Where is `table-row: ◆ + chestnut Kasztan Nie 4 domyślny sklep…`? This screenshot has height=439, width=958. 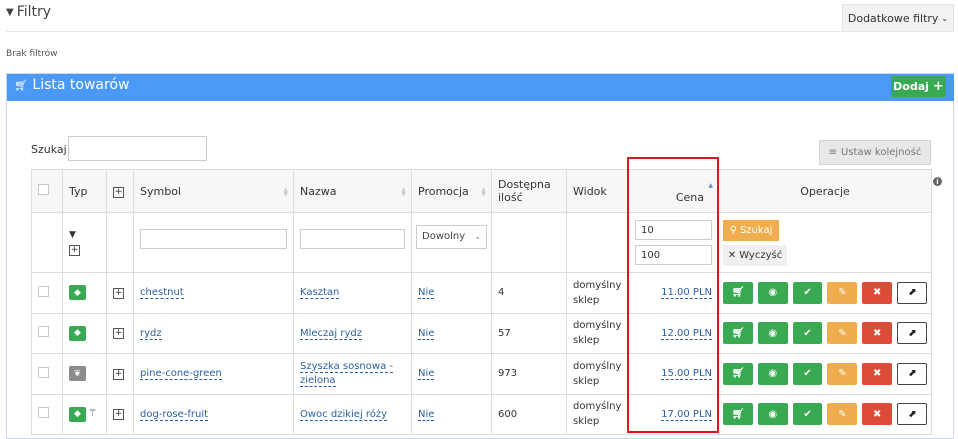 table-row: ◆ + chestnut Kasztan Nie 4 domyślny sklep… is located at coordinates (481, 293).